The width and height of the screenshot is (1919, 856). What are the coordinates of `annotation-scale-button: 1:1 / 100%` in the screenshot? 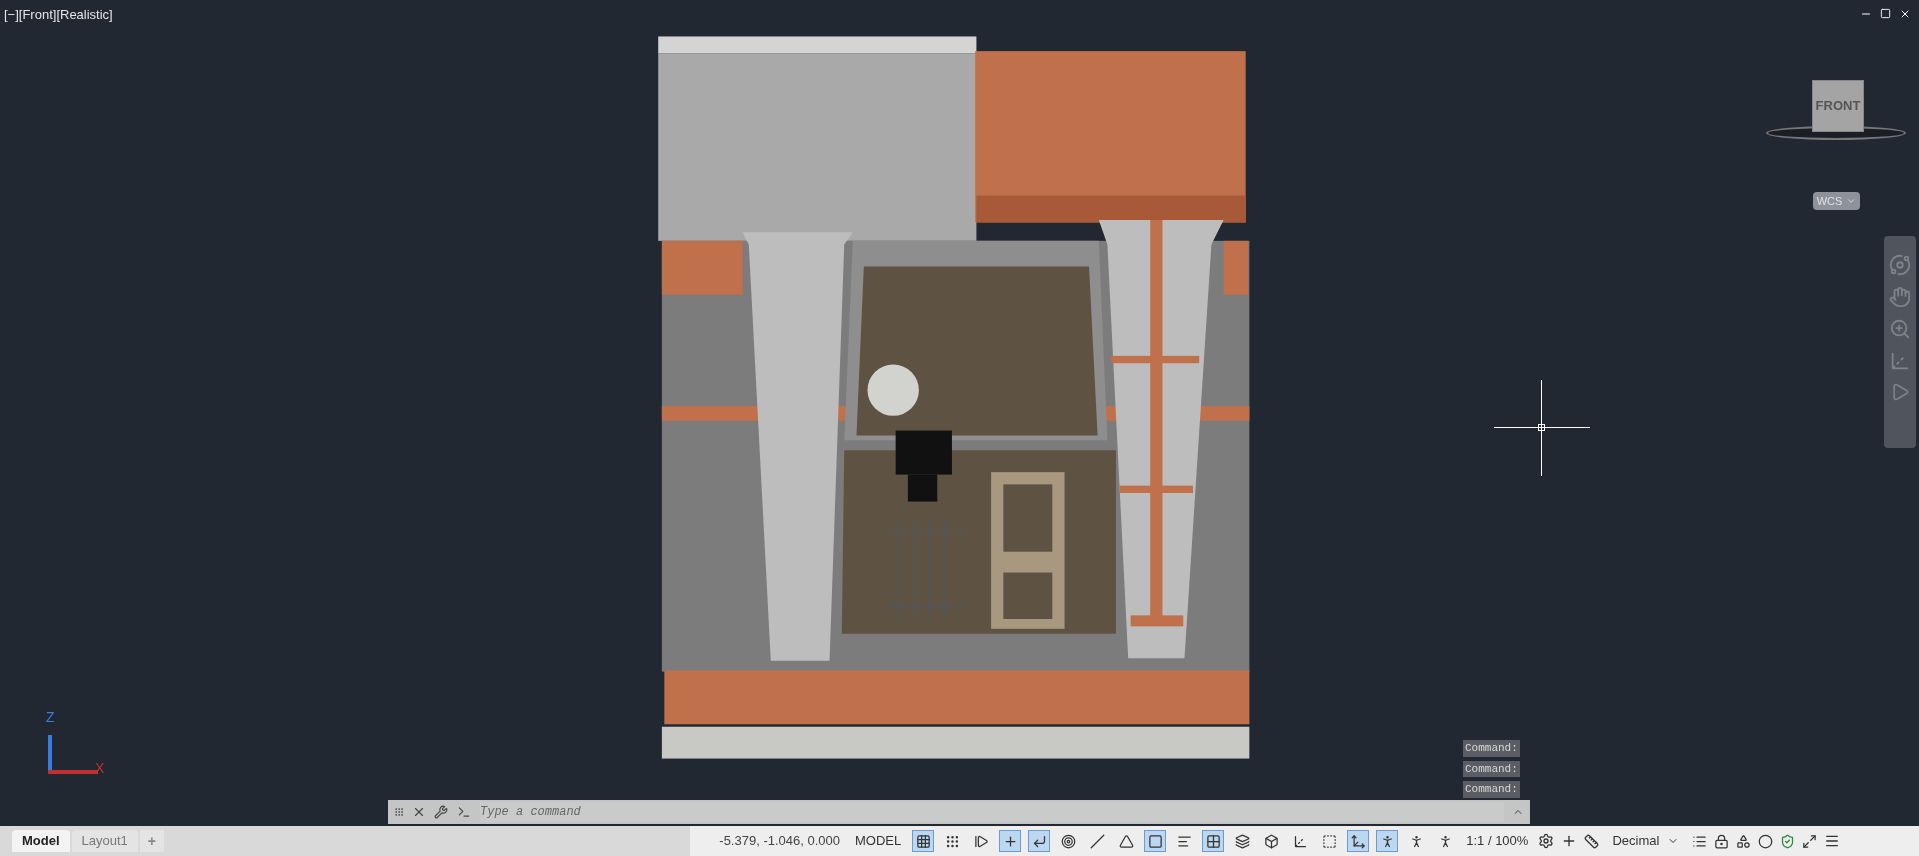 It's located at (1497, 841).